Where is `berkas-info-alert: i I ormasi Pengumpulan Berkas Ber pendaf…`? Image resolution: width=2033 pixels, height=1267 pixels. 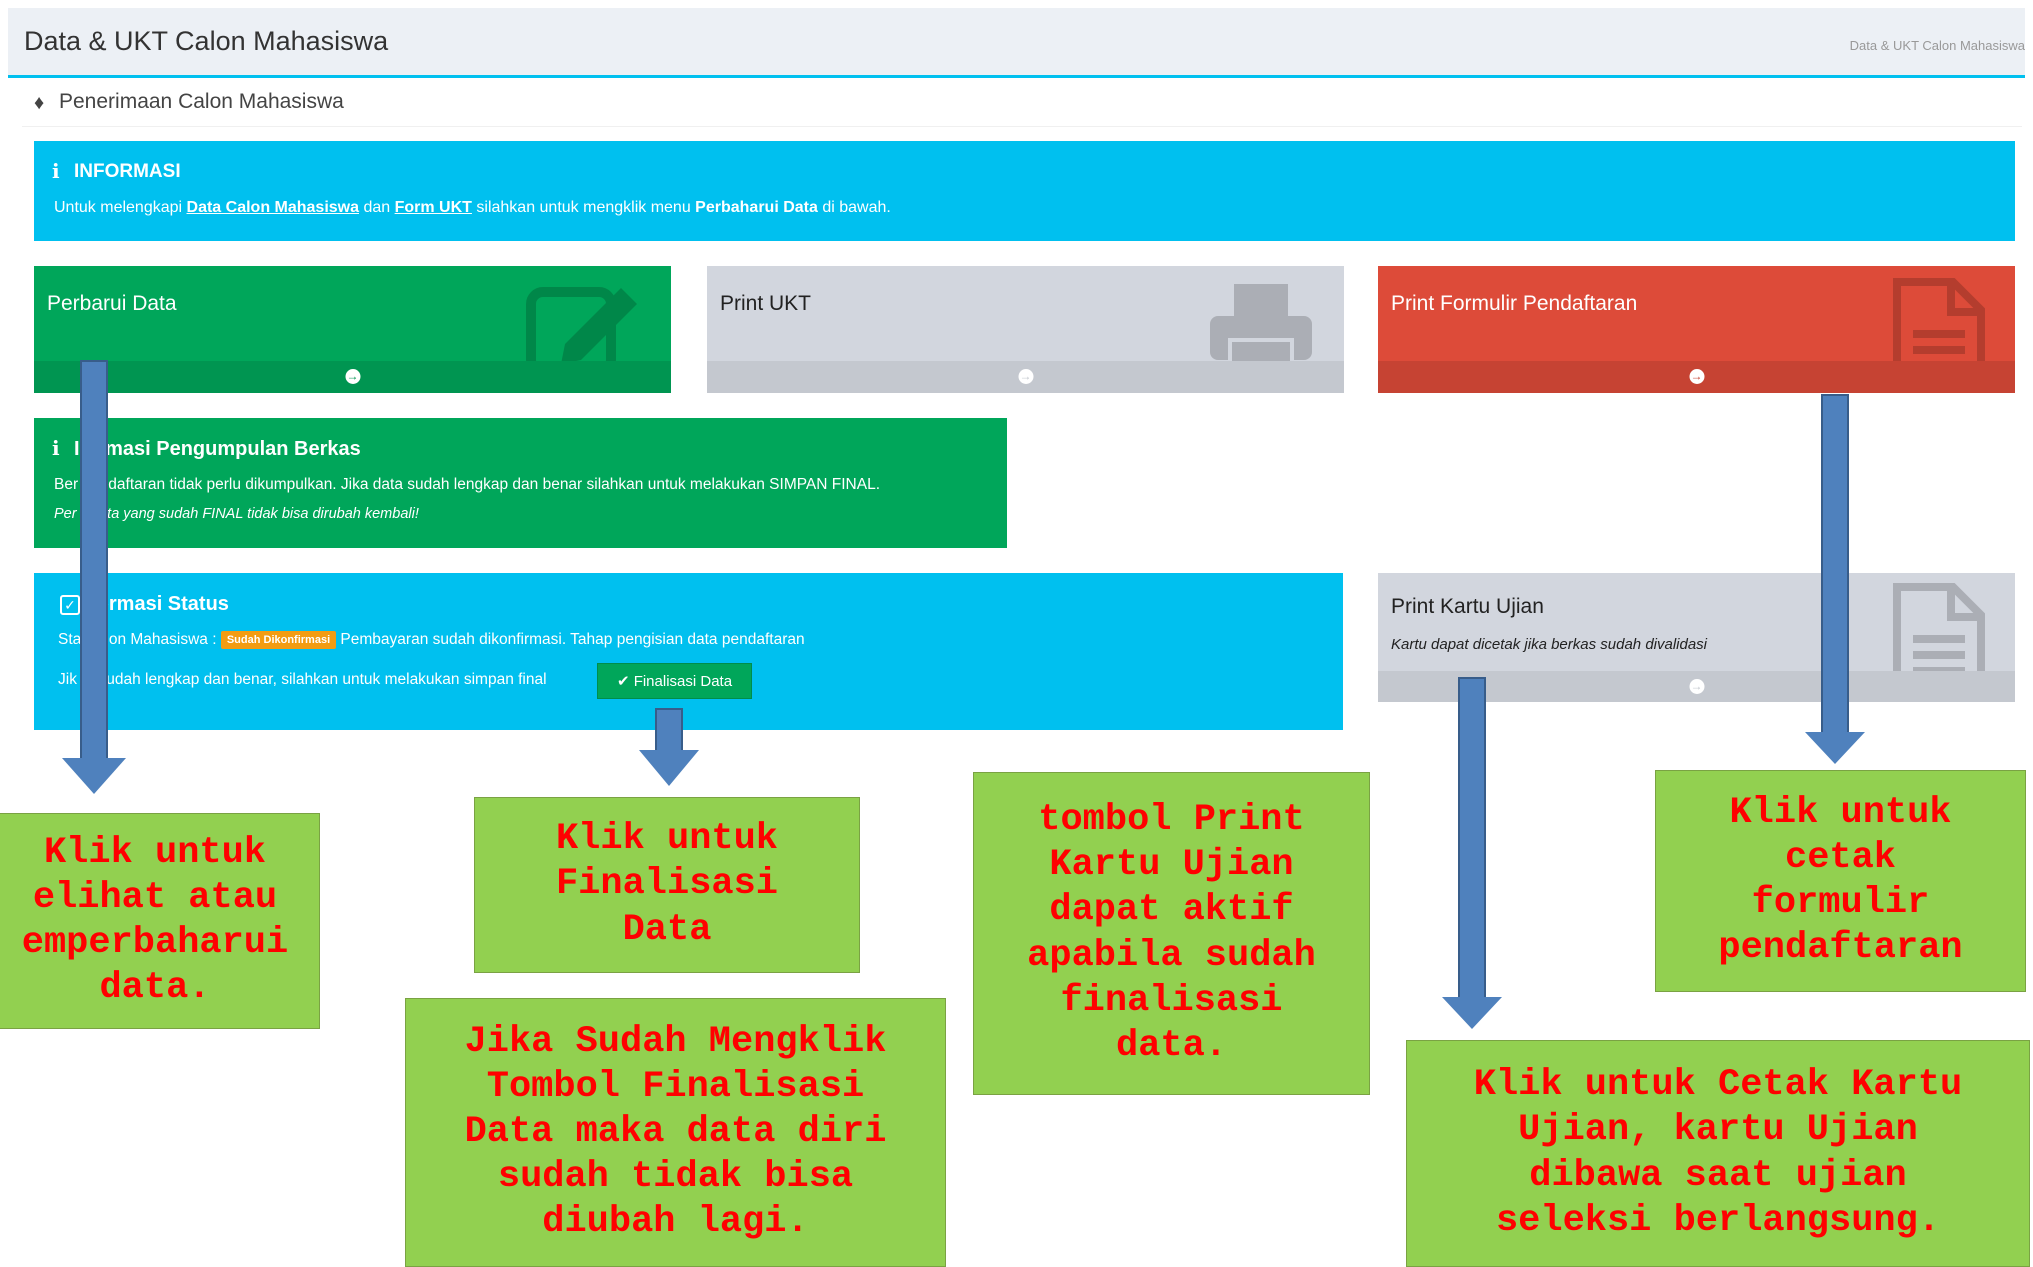 berkas-info-alert: i I ormasi Pengumpulan Berkas Ber pendaf… is located at coordinates (520, 483).